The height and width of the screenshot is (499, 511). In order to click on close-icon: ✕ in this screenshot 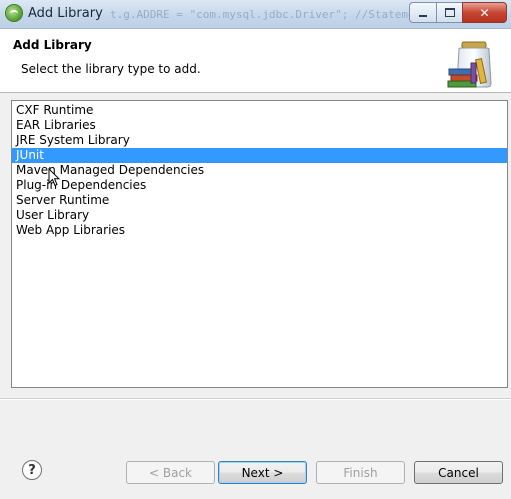, I will do `click(484, 12)`.